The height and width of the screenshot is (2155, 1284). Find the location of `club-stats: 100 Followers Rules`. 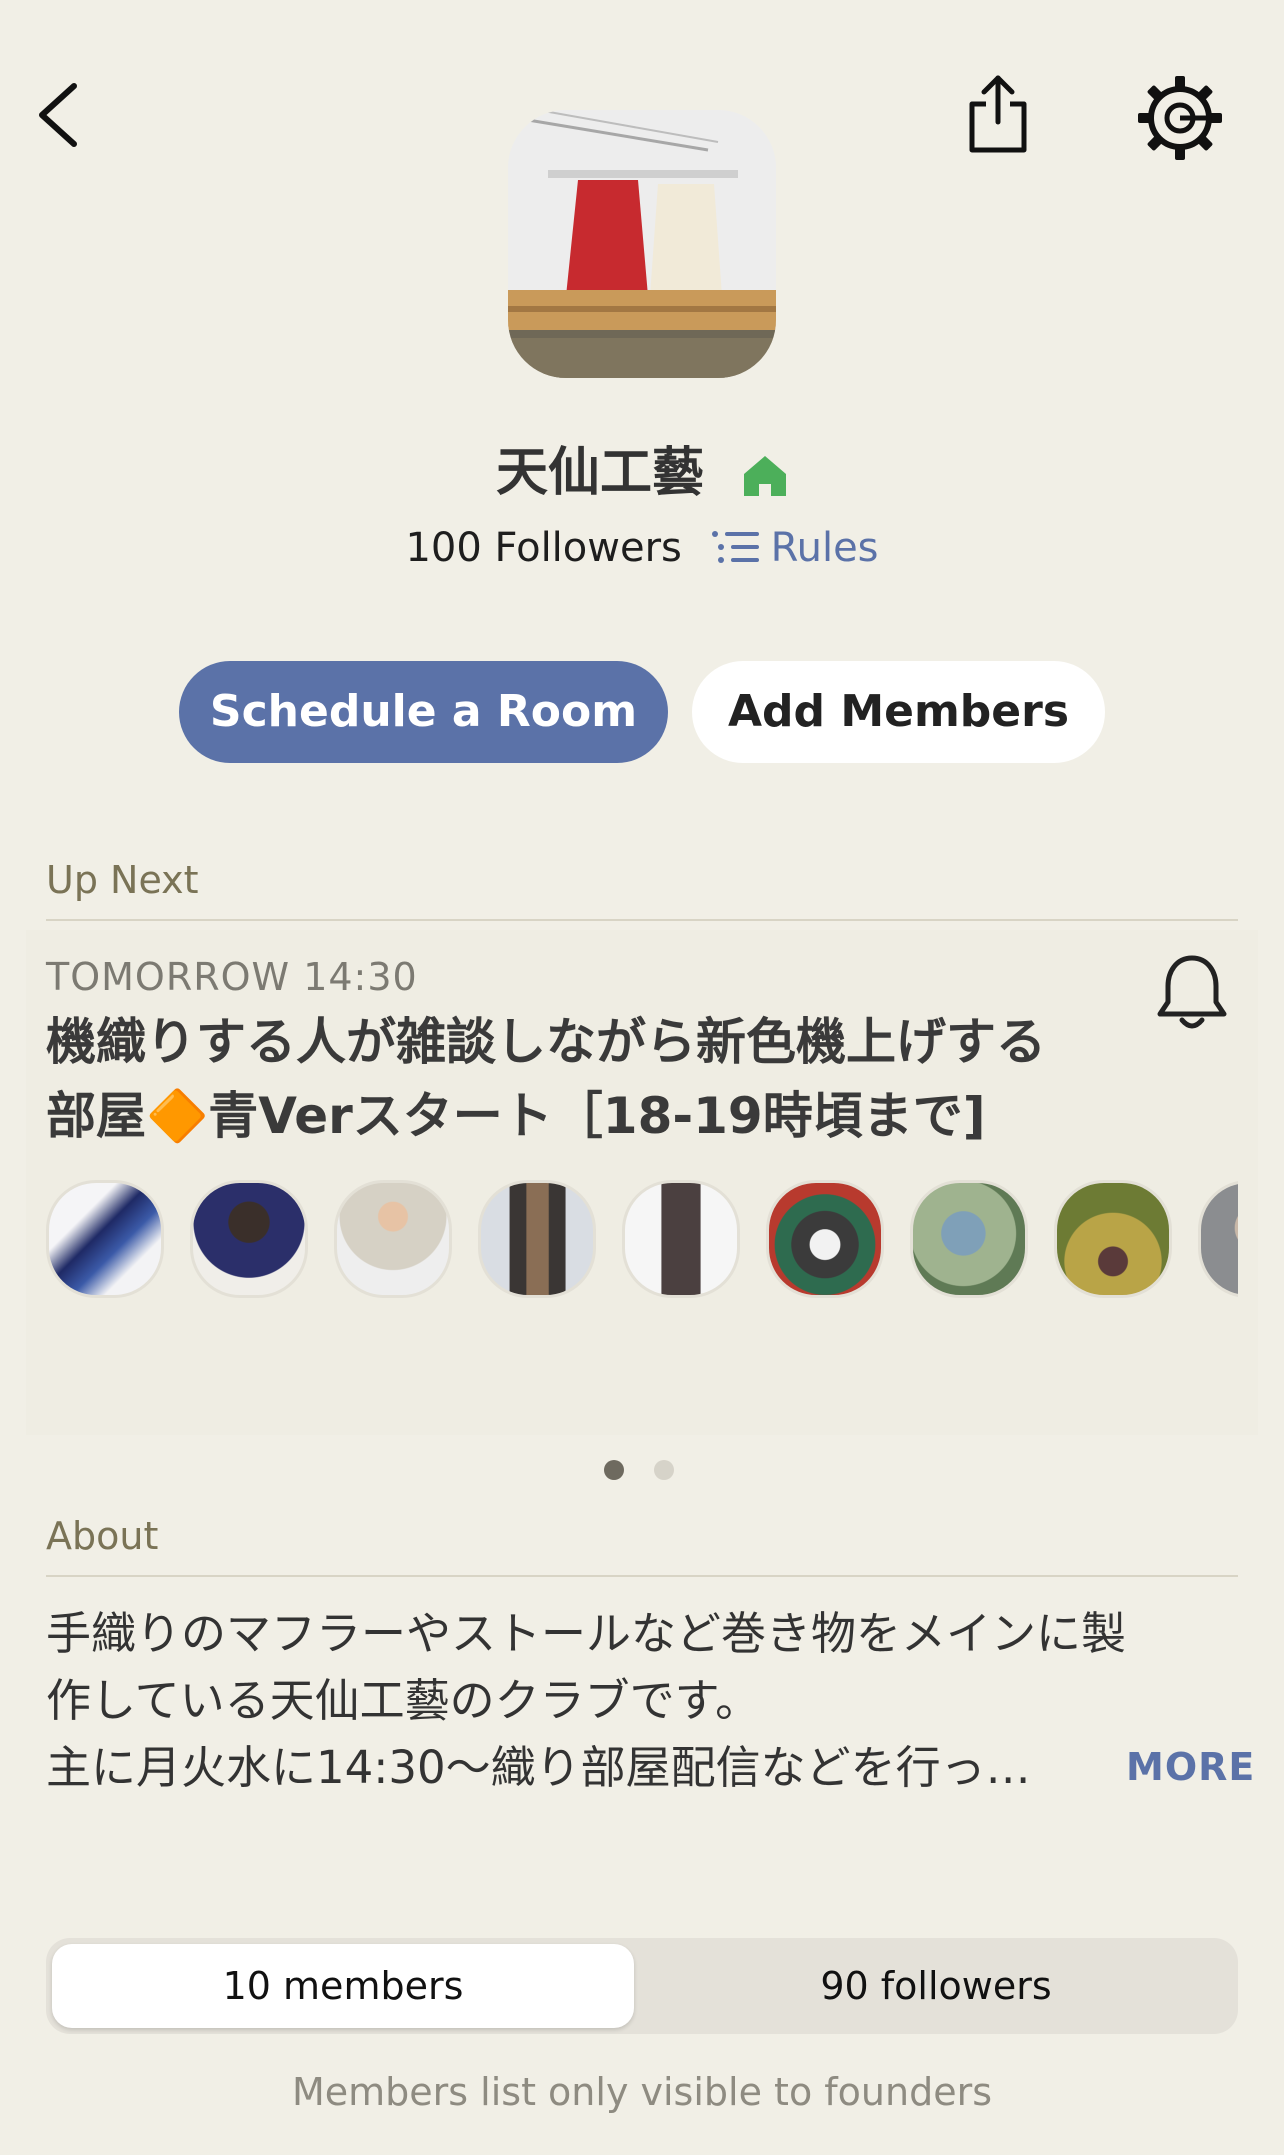

club-stats: 100 Followers Rules is located at coordinates (642, 548).